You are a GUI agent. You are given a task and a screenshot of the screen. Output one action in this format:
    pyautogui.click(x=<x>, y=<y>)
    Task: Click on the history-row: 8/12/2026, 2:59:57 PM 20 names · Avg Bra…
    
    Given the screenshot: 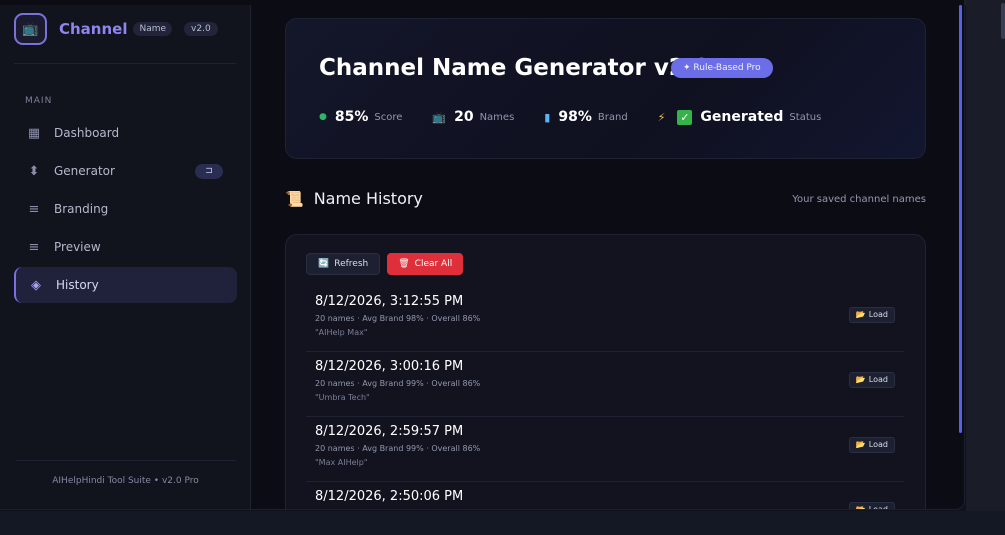 What is the action you would take?
    pyautogui.click(x=605, y=449)
    